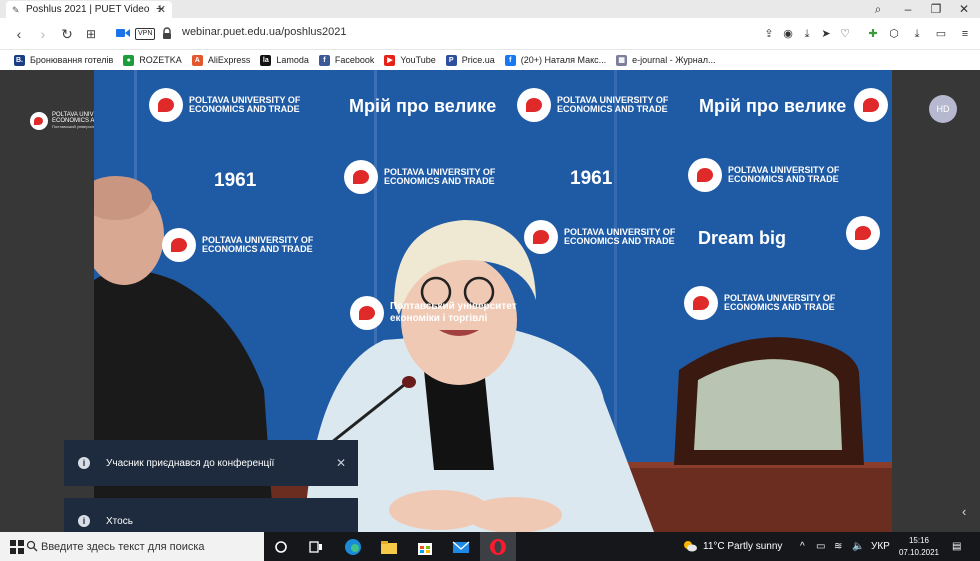 The height and width of the screenshot is (561, 980). What do you see at coordinates (956, 546) in the screenshot?
I see `notification-center-icon: ▤` at bounding box center [956, 546].